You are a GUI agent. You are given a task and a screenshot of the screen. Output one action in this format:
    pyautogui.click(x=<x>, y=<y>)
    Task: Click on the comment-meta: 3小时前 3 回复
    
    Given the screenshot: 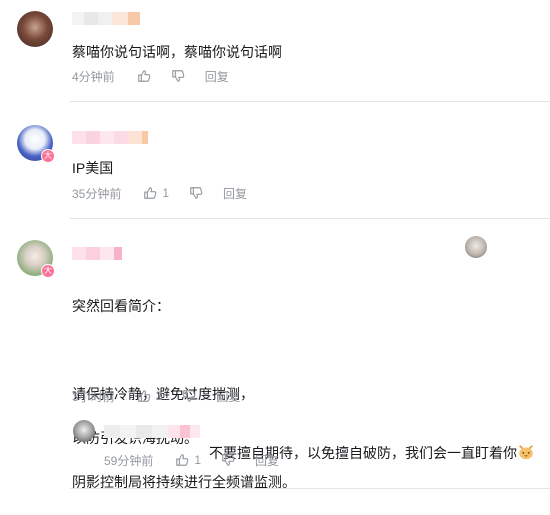 What is the action you would take?
    pyautogui.click(x=156, y=396)
    